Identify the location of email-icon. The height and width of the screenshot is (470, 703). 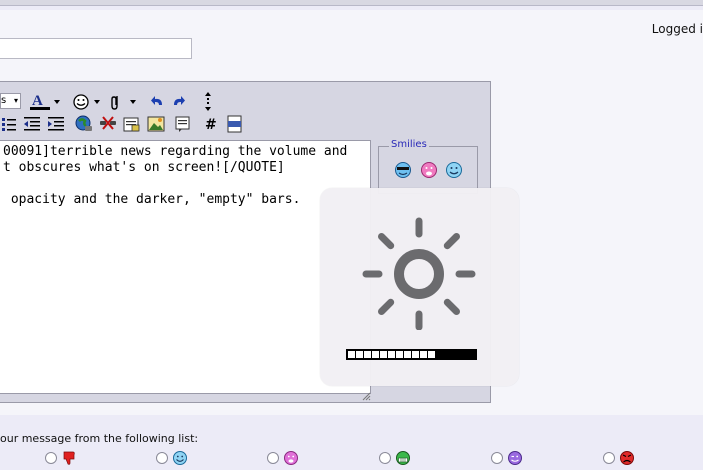
(131, 124).